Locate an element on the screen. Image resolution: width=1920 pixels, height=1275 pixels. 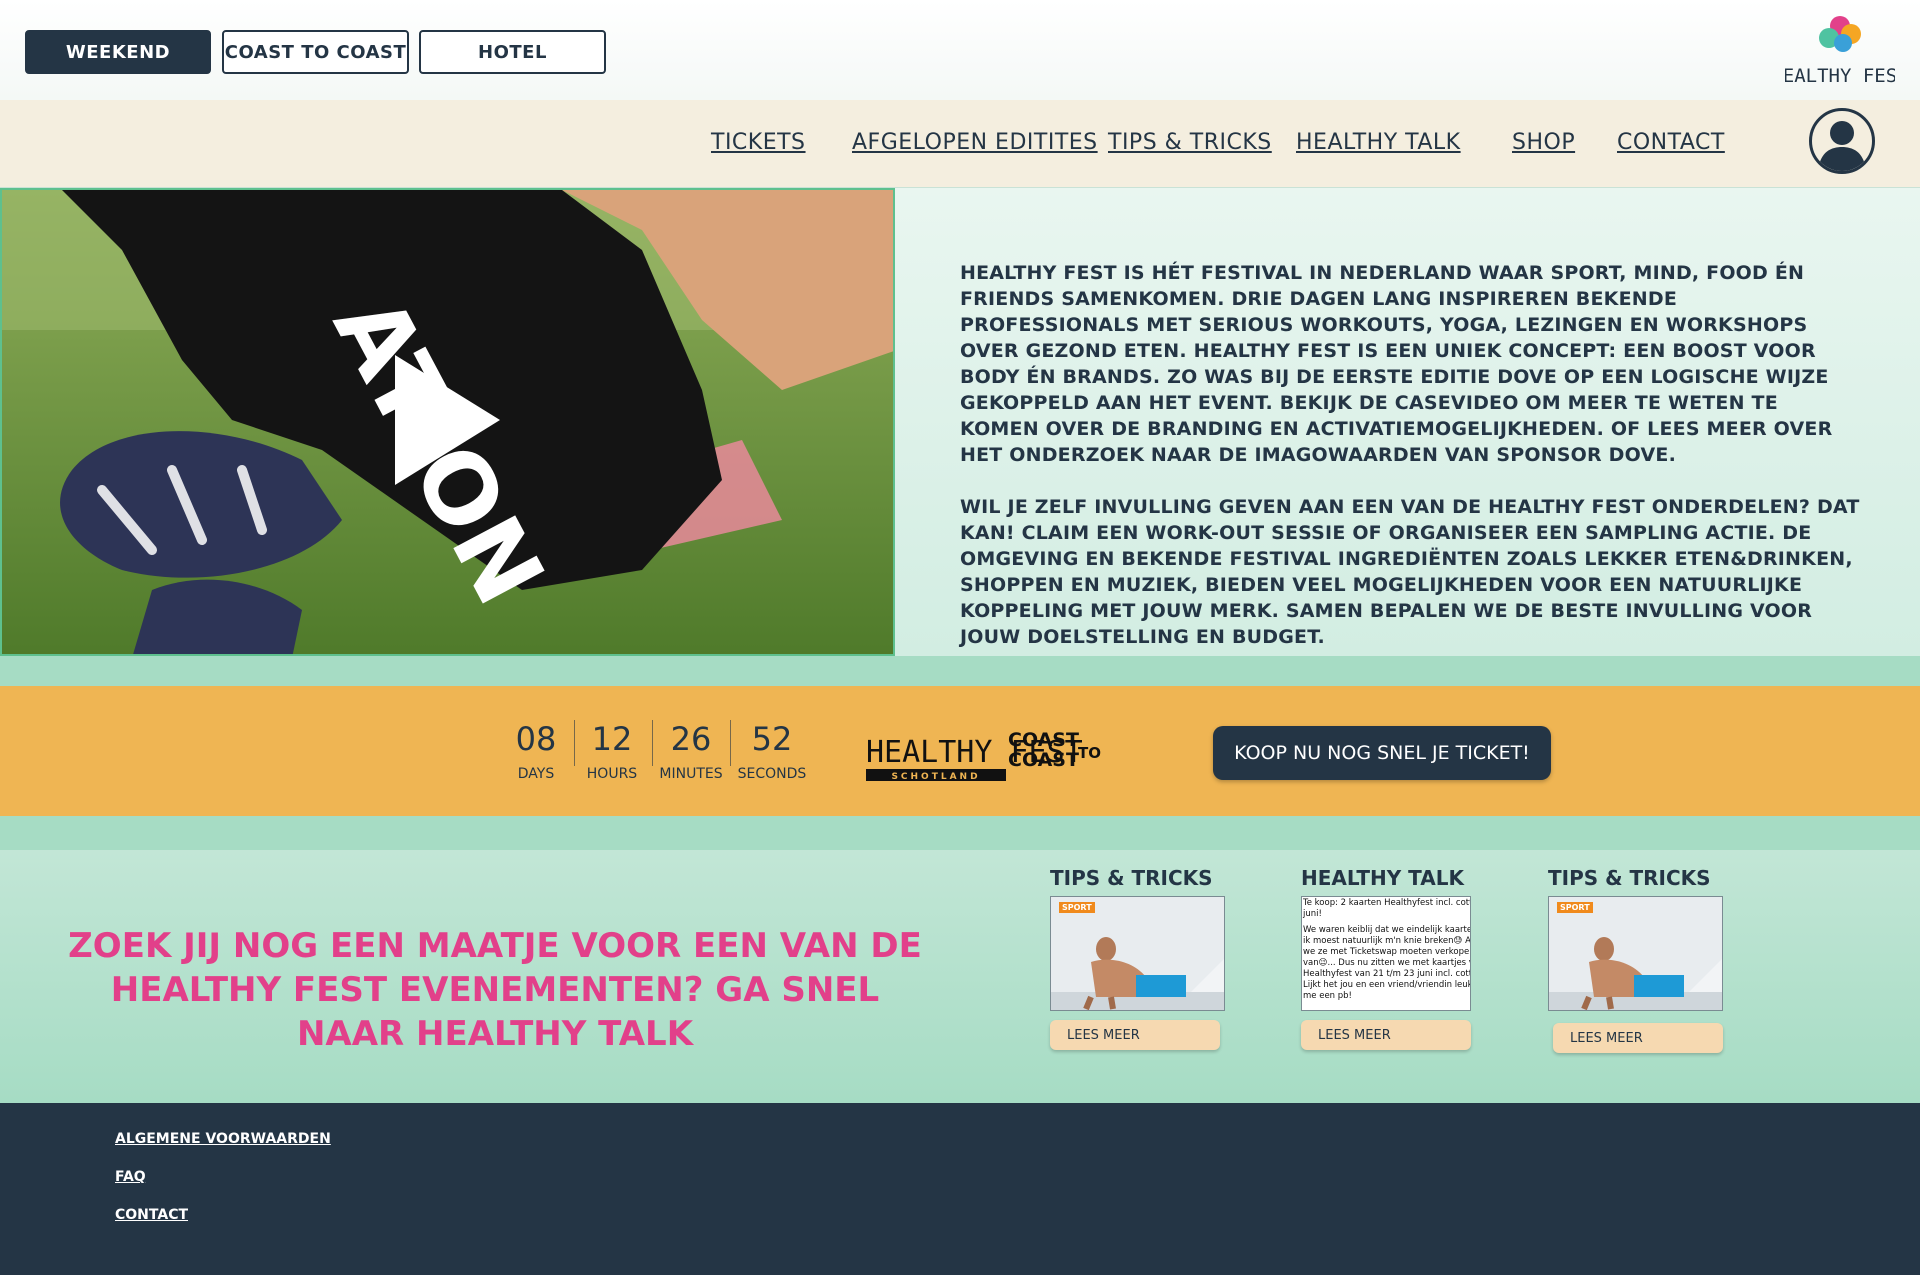
countdown-minutes: 26 Minutes is located at coordinates (691, 751).